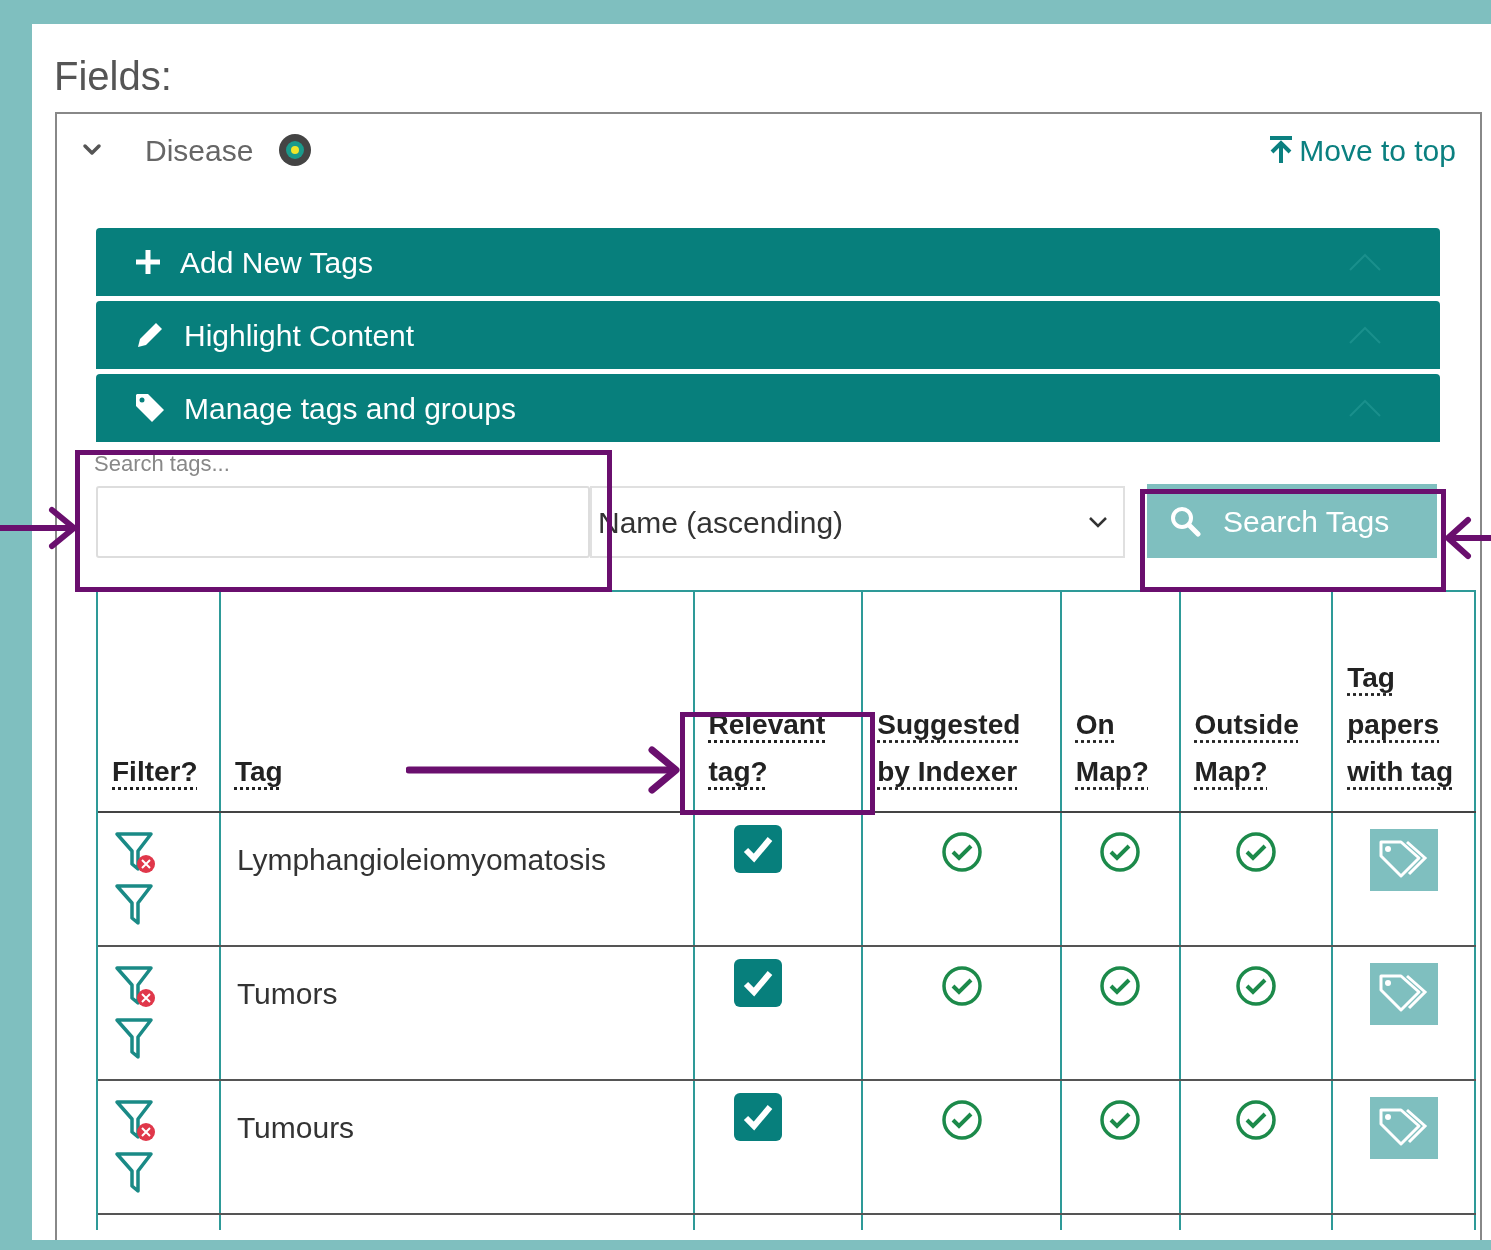  What do you see at coordinates (768, 408) in the screenshot?
I see `accordion-header: Manage tags and groups` at bounding box center [768, 408].